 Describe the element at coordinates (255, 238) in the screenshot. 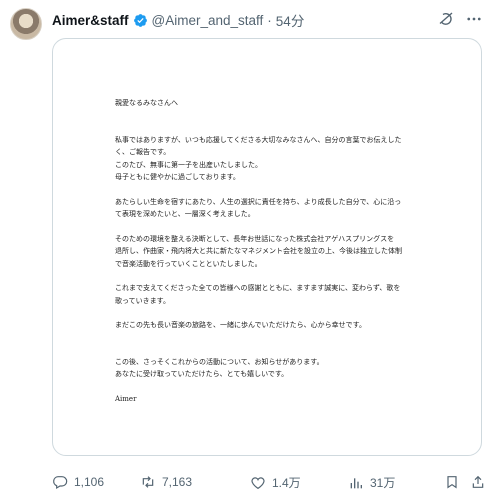

I see `letter-line: そのための環境を整える決断として、長年お世話になった株式会社アゲハスプリングスを` at that location.